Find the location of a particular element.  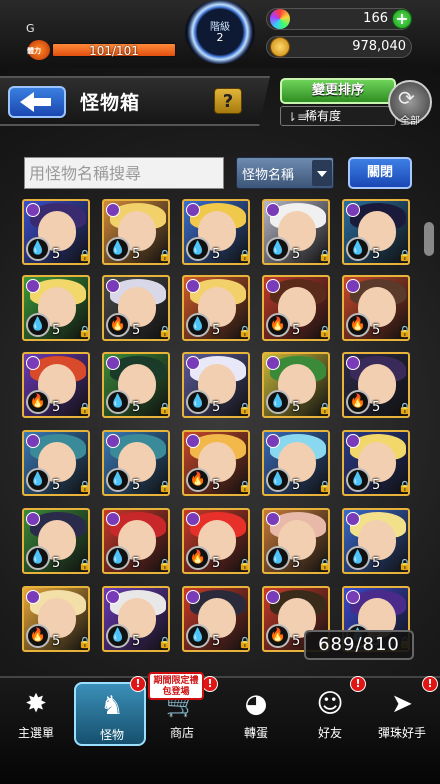

nav-label: 商店 is located at coordinates (181, 733).